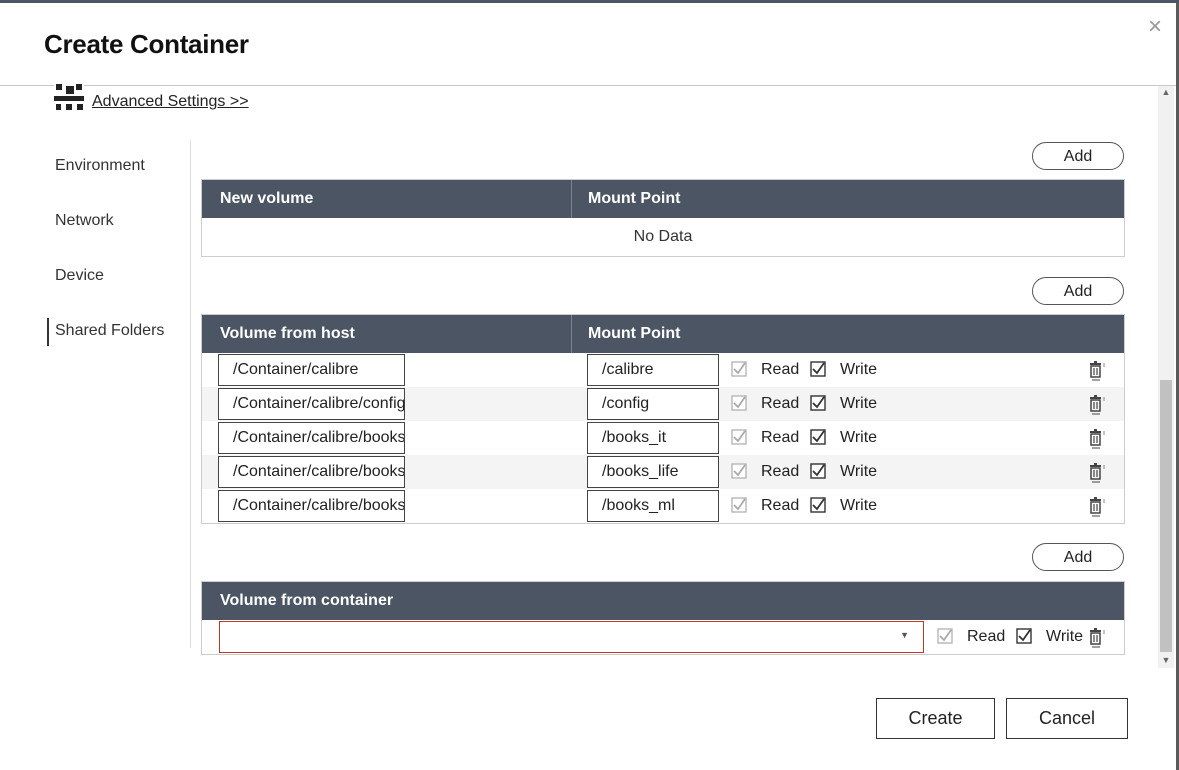 The image size is (1179, 770). Describe the element at coordinates (311, 404) in the screenshot. I see `host-path-input: /Container/calibre/config` at that location.